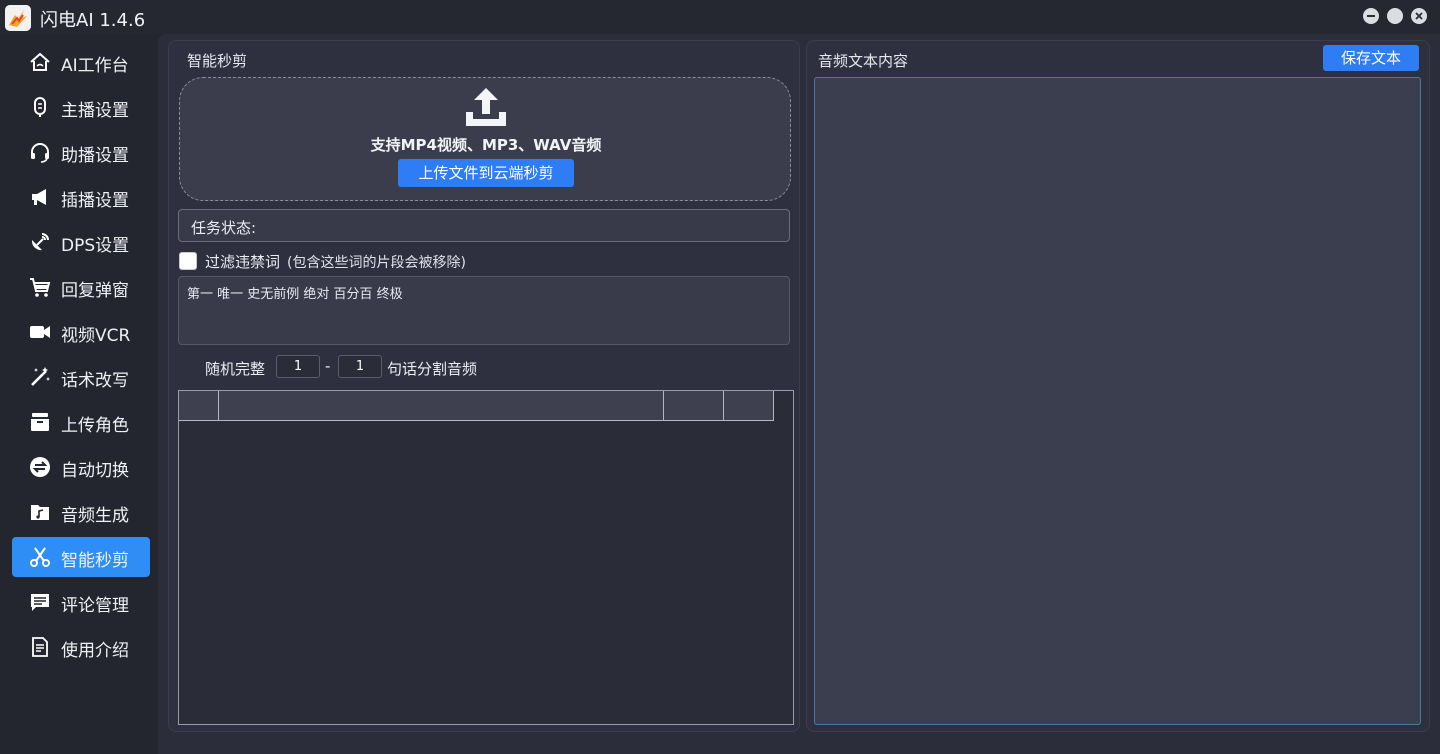  What do you see at coordinates (328, 366) in the screenshot?
I see `split-dash: -` at bounding box center [328, 366].